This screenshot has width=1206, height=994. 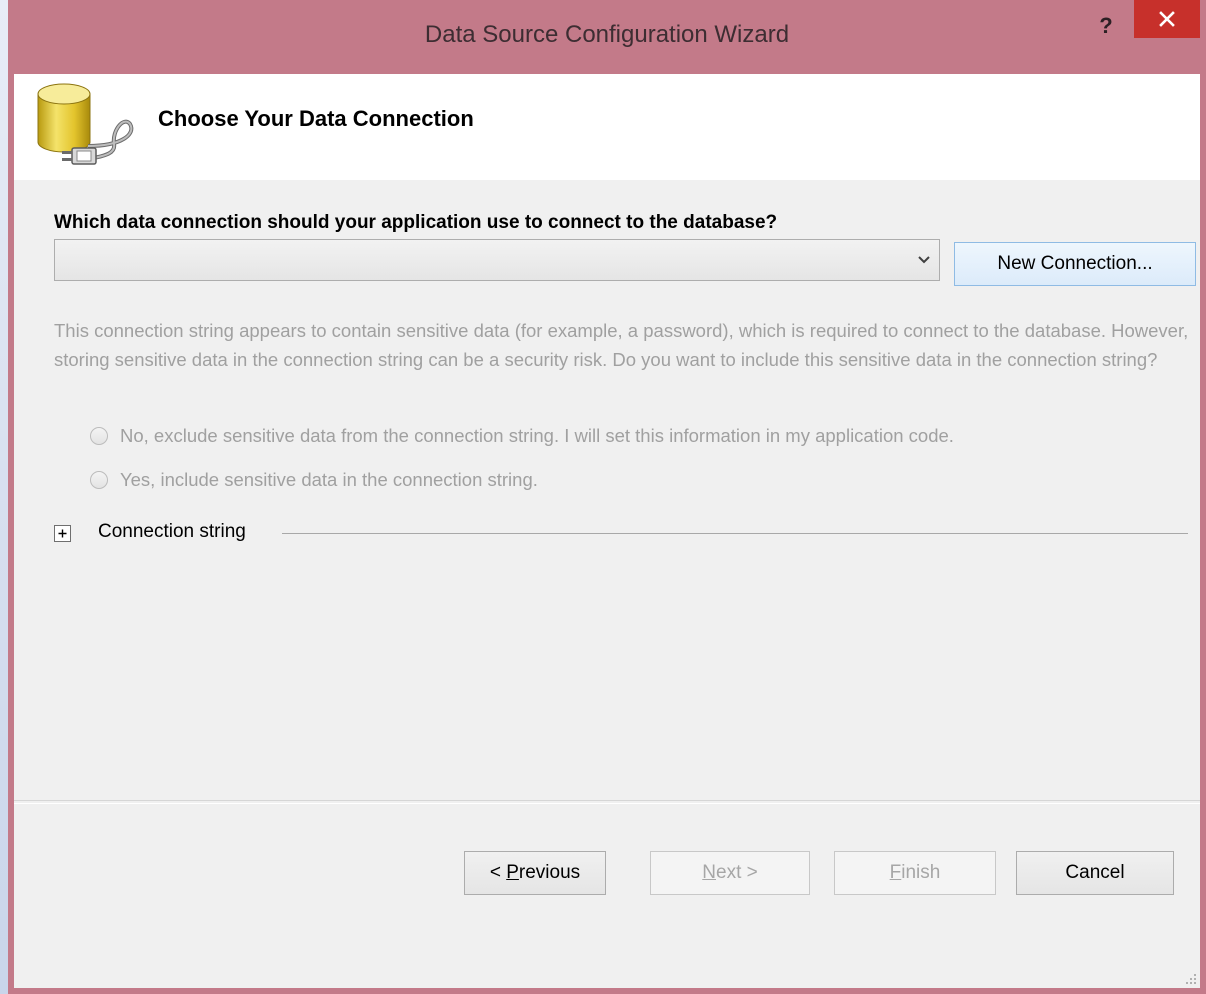 I want to click on resize-grip-icon, so click(x=1191, y=979).